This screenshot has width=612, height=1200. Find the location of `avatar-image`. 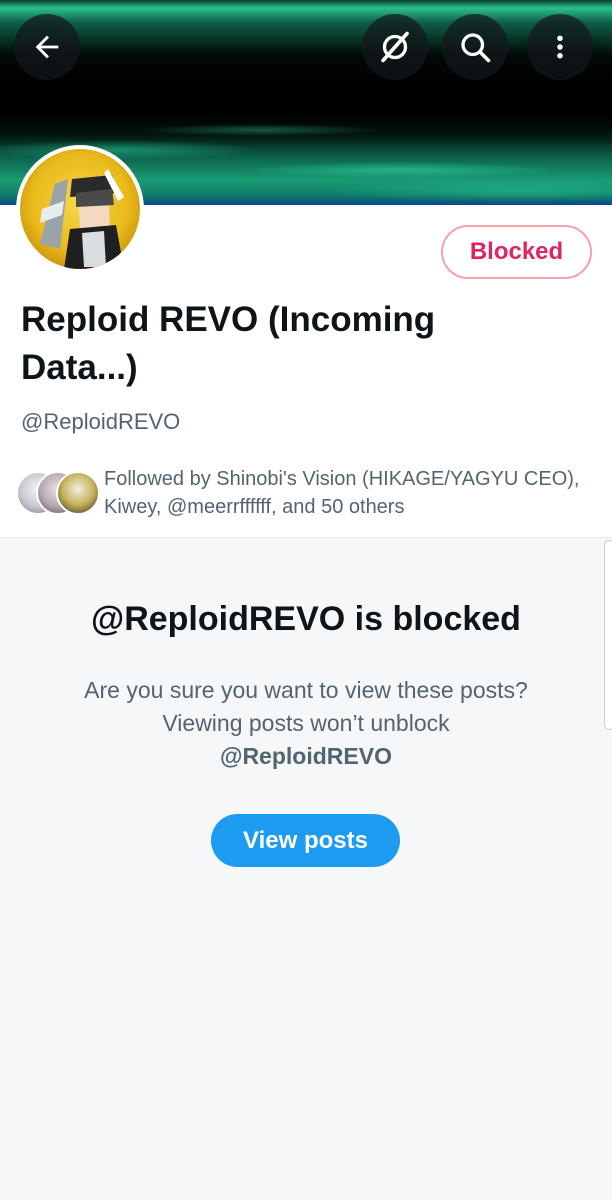

avatar-image is located at coordinates (80, 209).